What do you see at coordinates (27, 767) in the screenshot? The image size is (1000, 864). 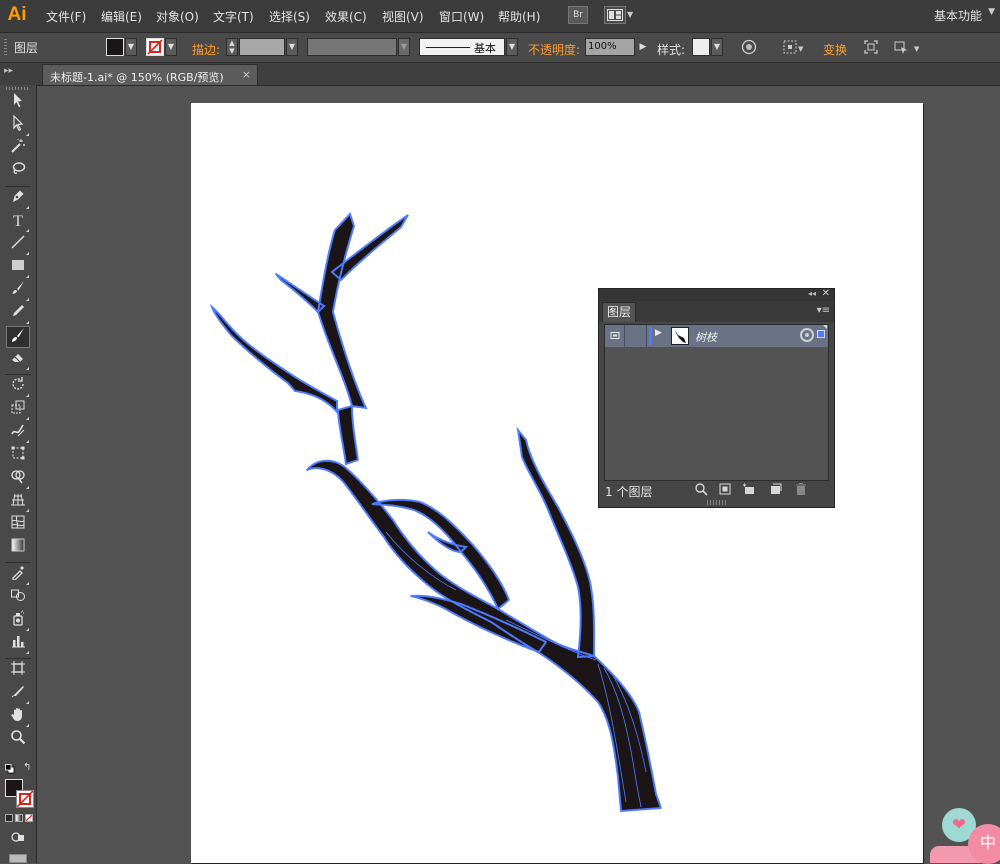 I see `swap-fill-stroke-icon: ↰` at bounding box center [27, 767].